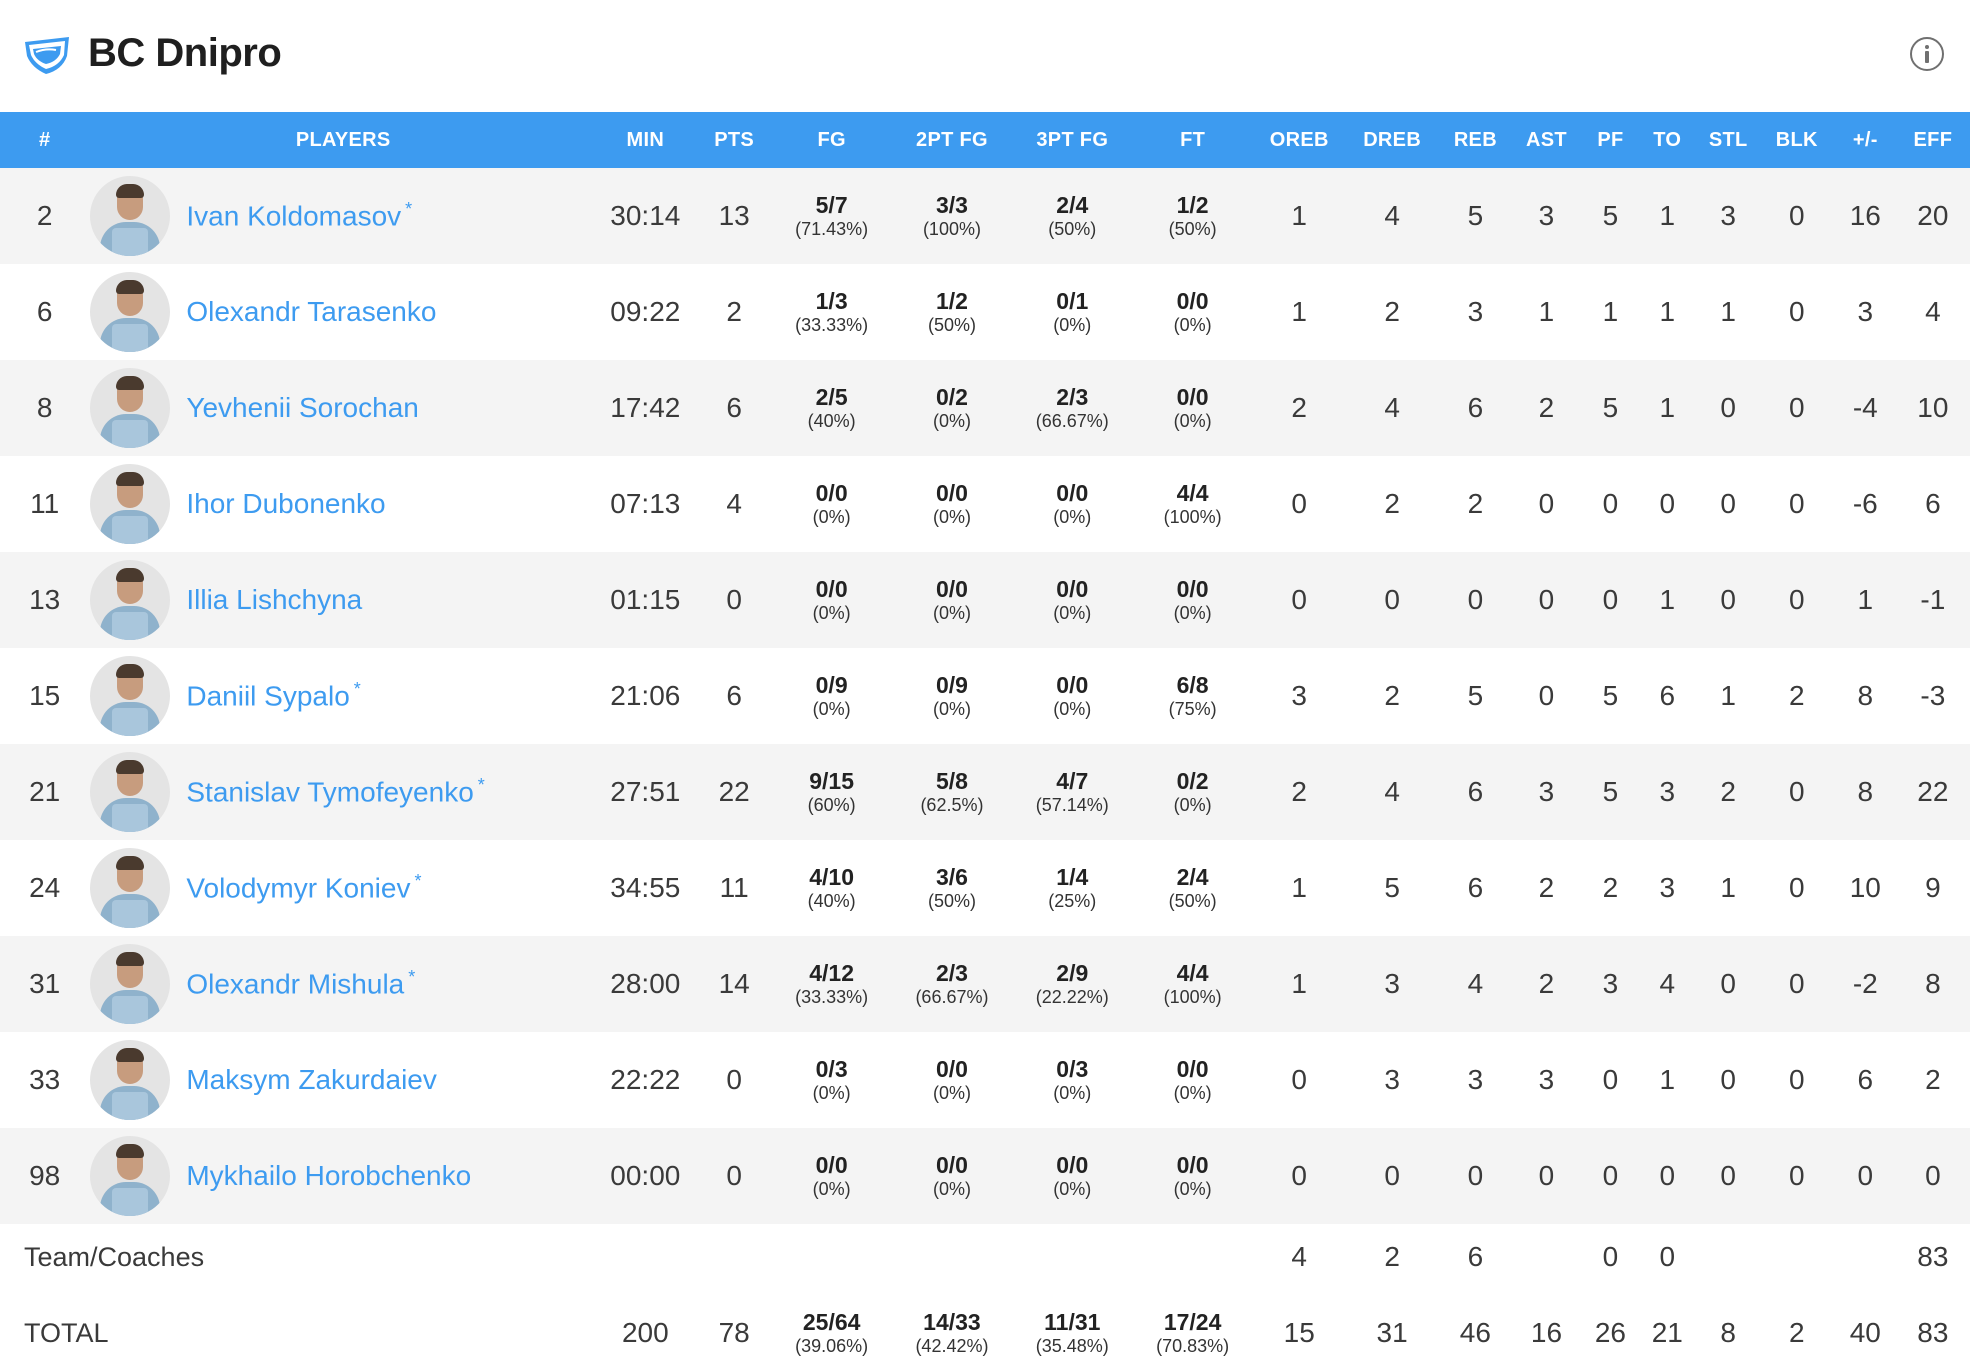 The height and width of the screenshot is (1368, 1970). I want to click on player-fg: 0/9 (0%), so click(831, 695).